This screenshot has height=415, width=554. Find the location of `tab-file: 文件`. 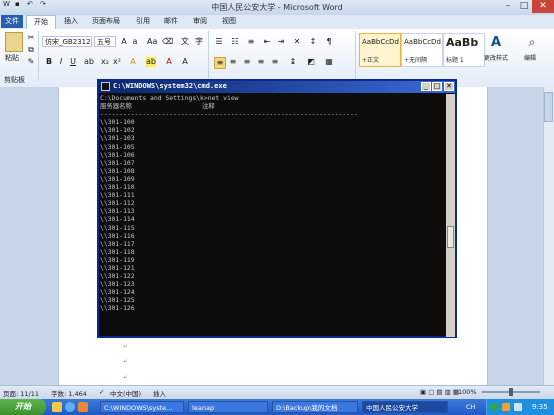

tab-file: 文件 is located at coordinates (12, 21).